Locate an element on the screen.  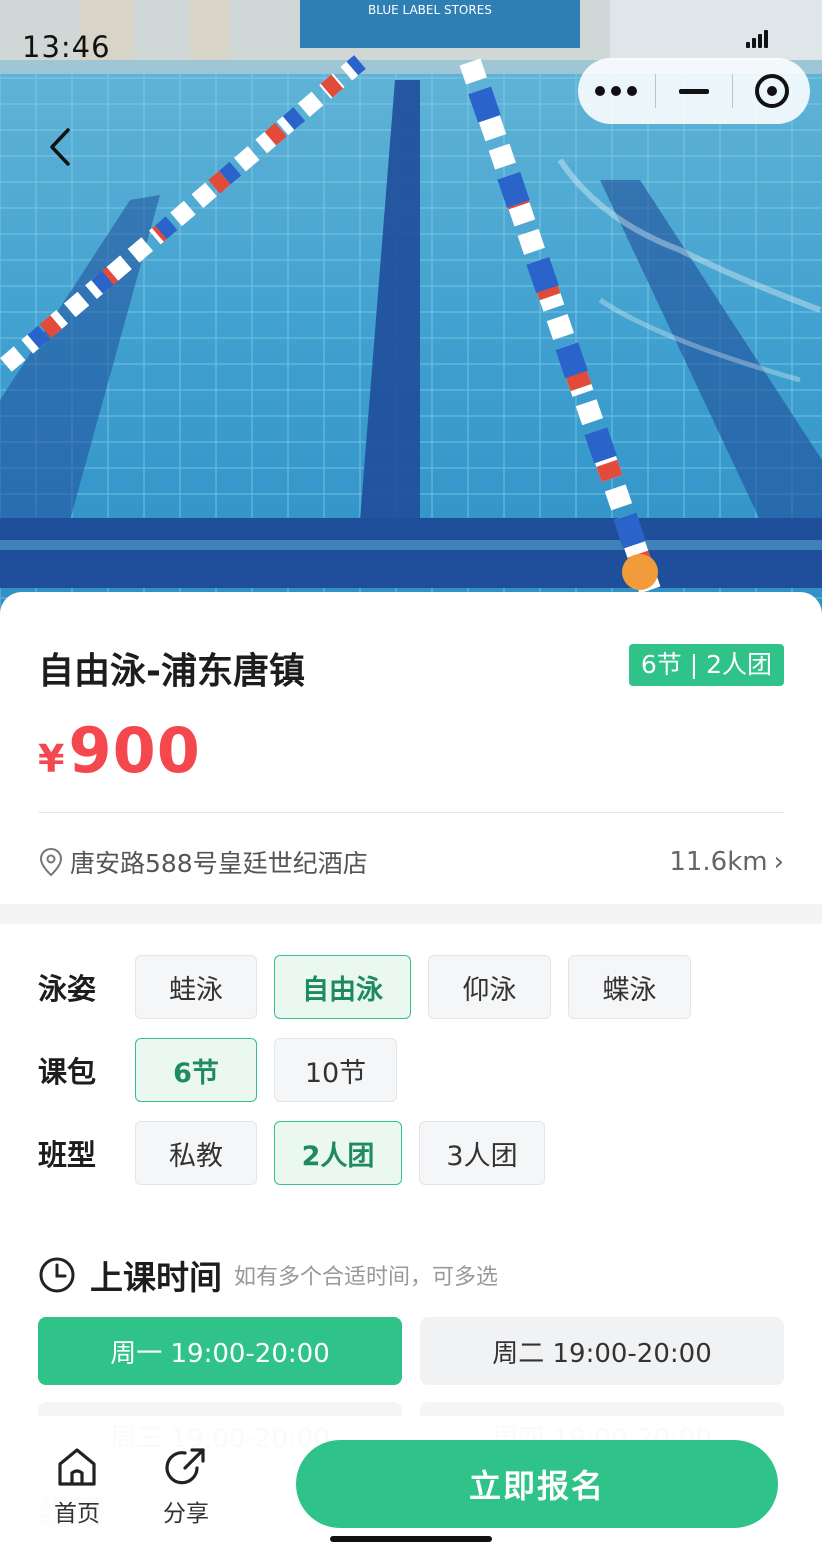
chevron-right-icon: › is located at coordinates (778, 862).